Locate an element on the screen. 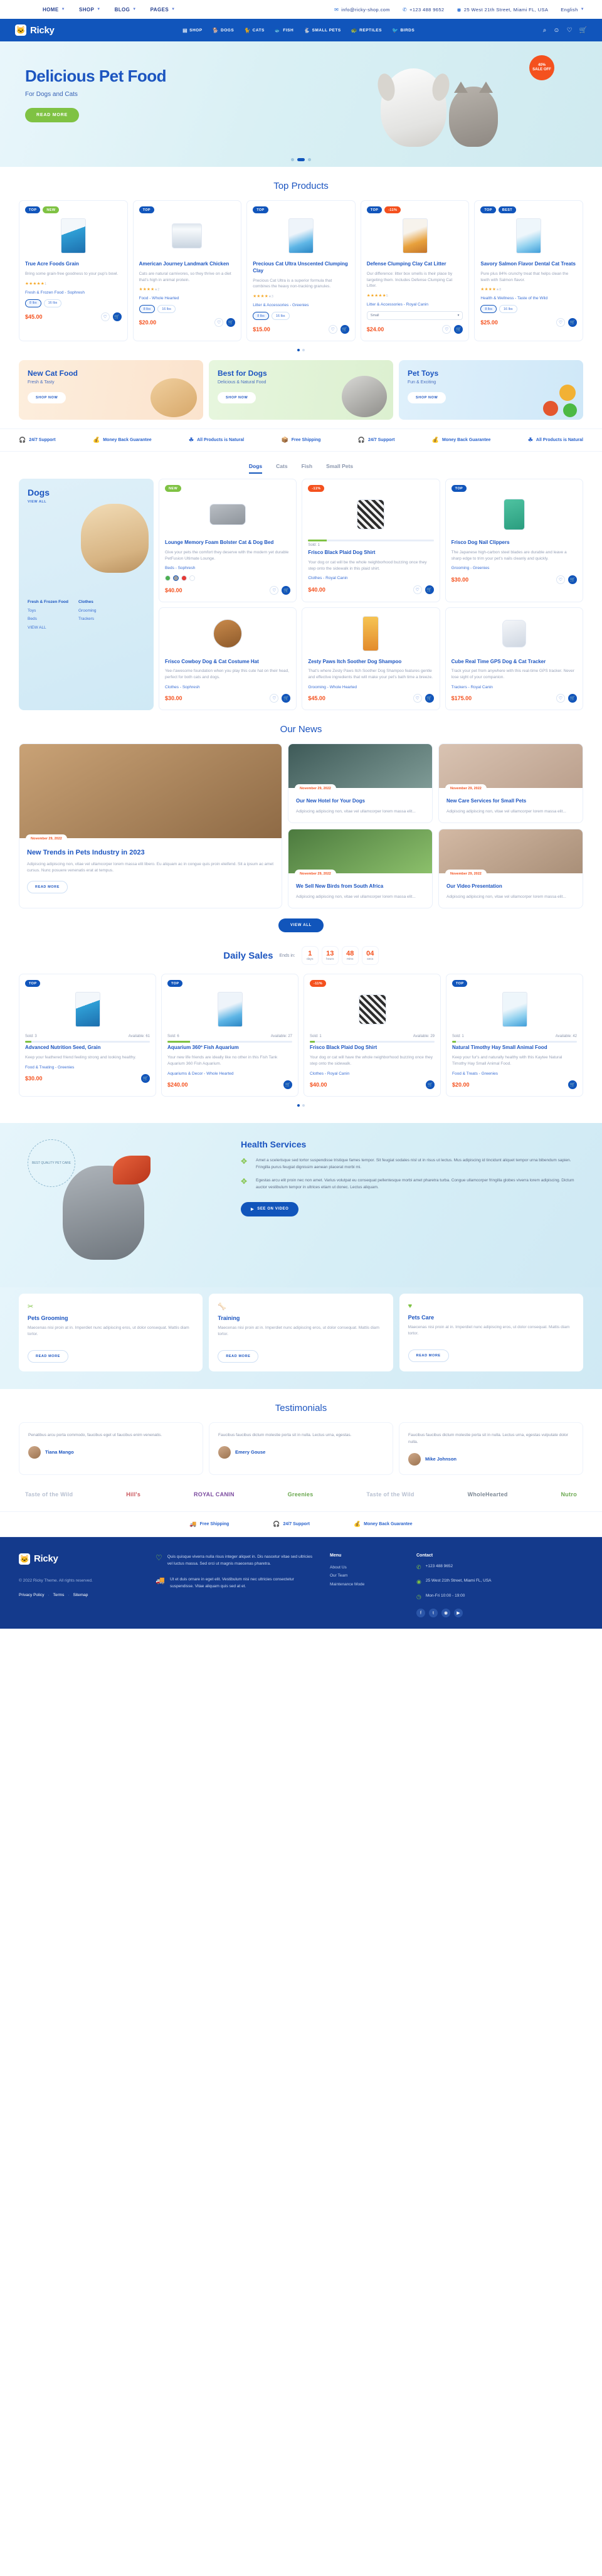 Image resolution: width=602 pixels, height=2576 pixels. product-title: Frisco Cowboy Dog & Cat Costume Hat is located at coordinates (227, 662).